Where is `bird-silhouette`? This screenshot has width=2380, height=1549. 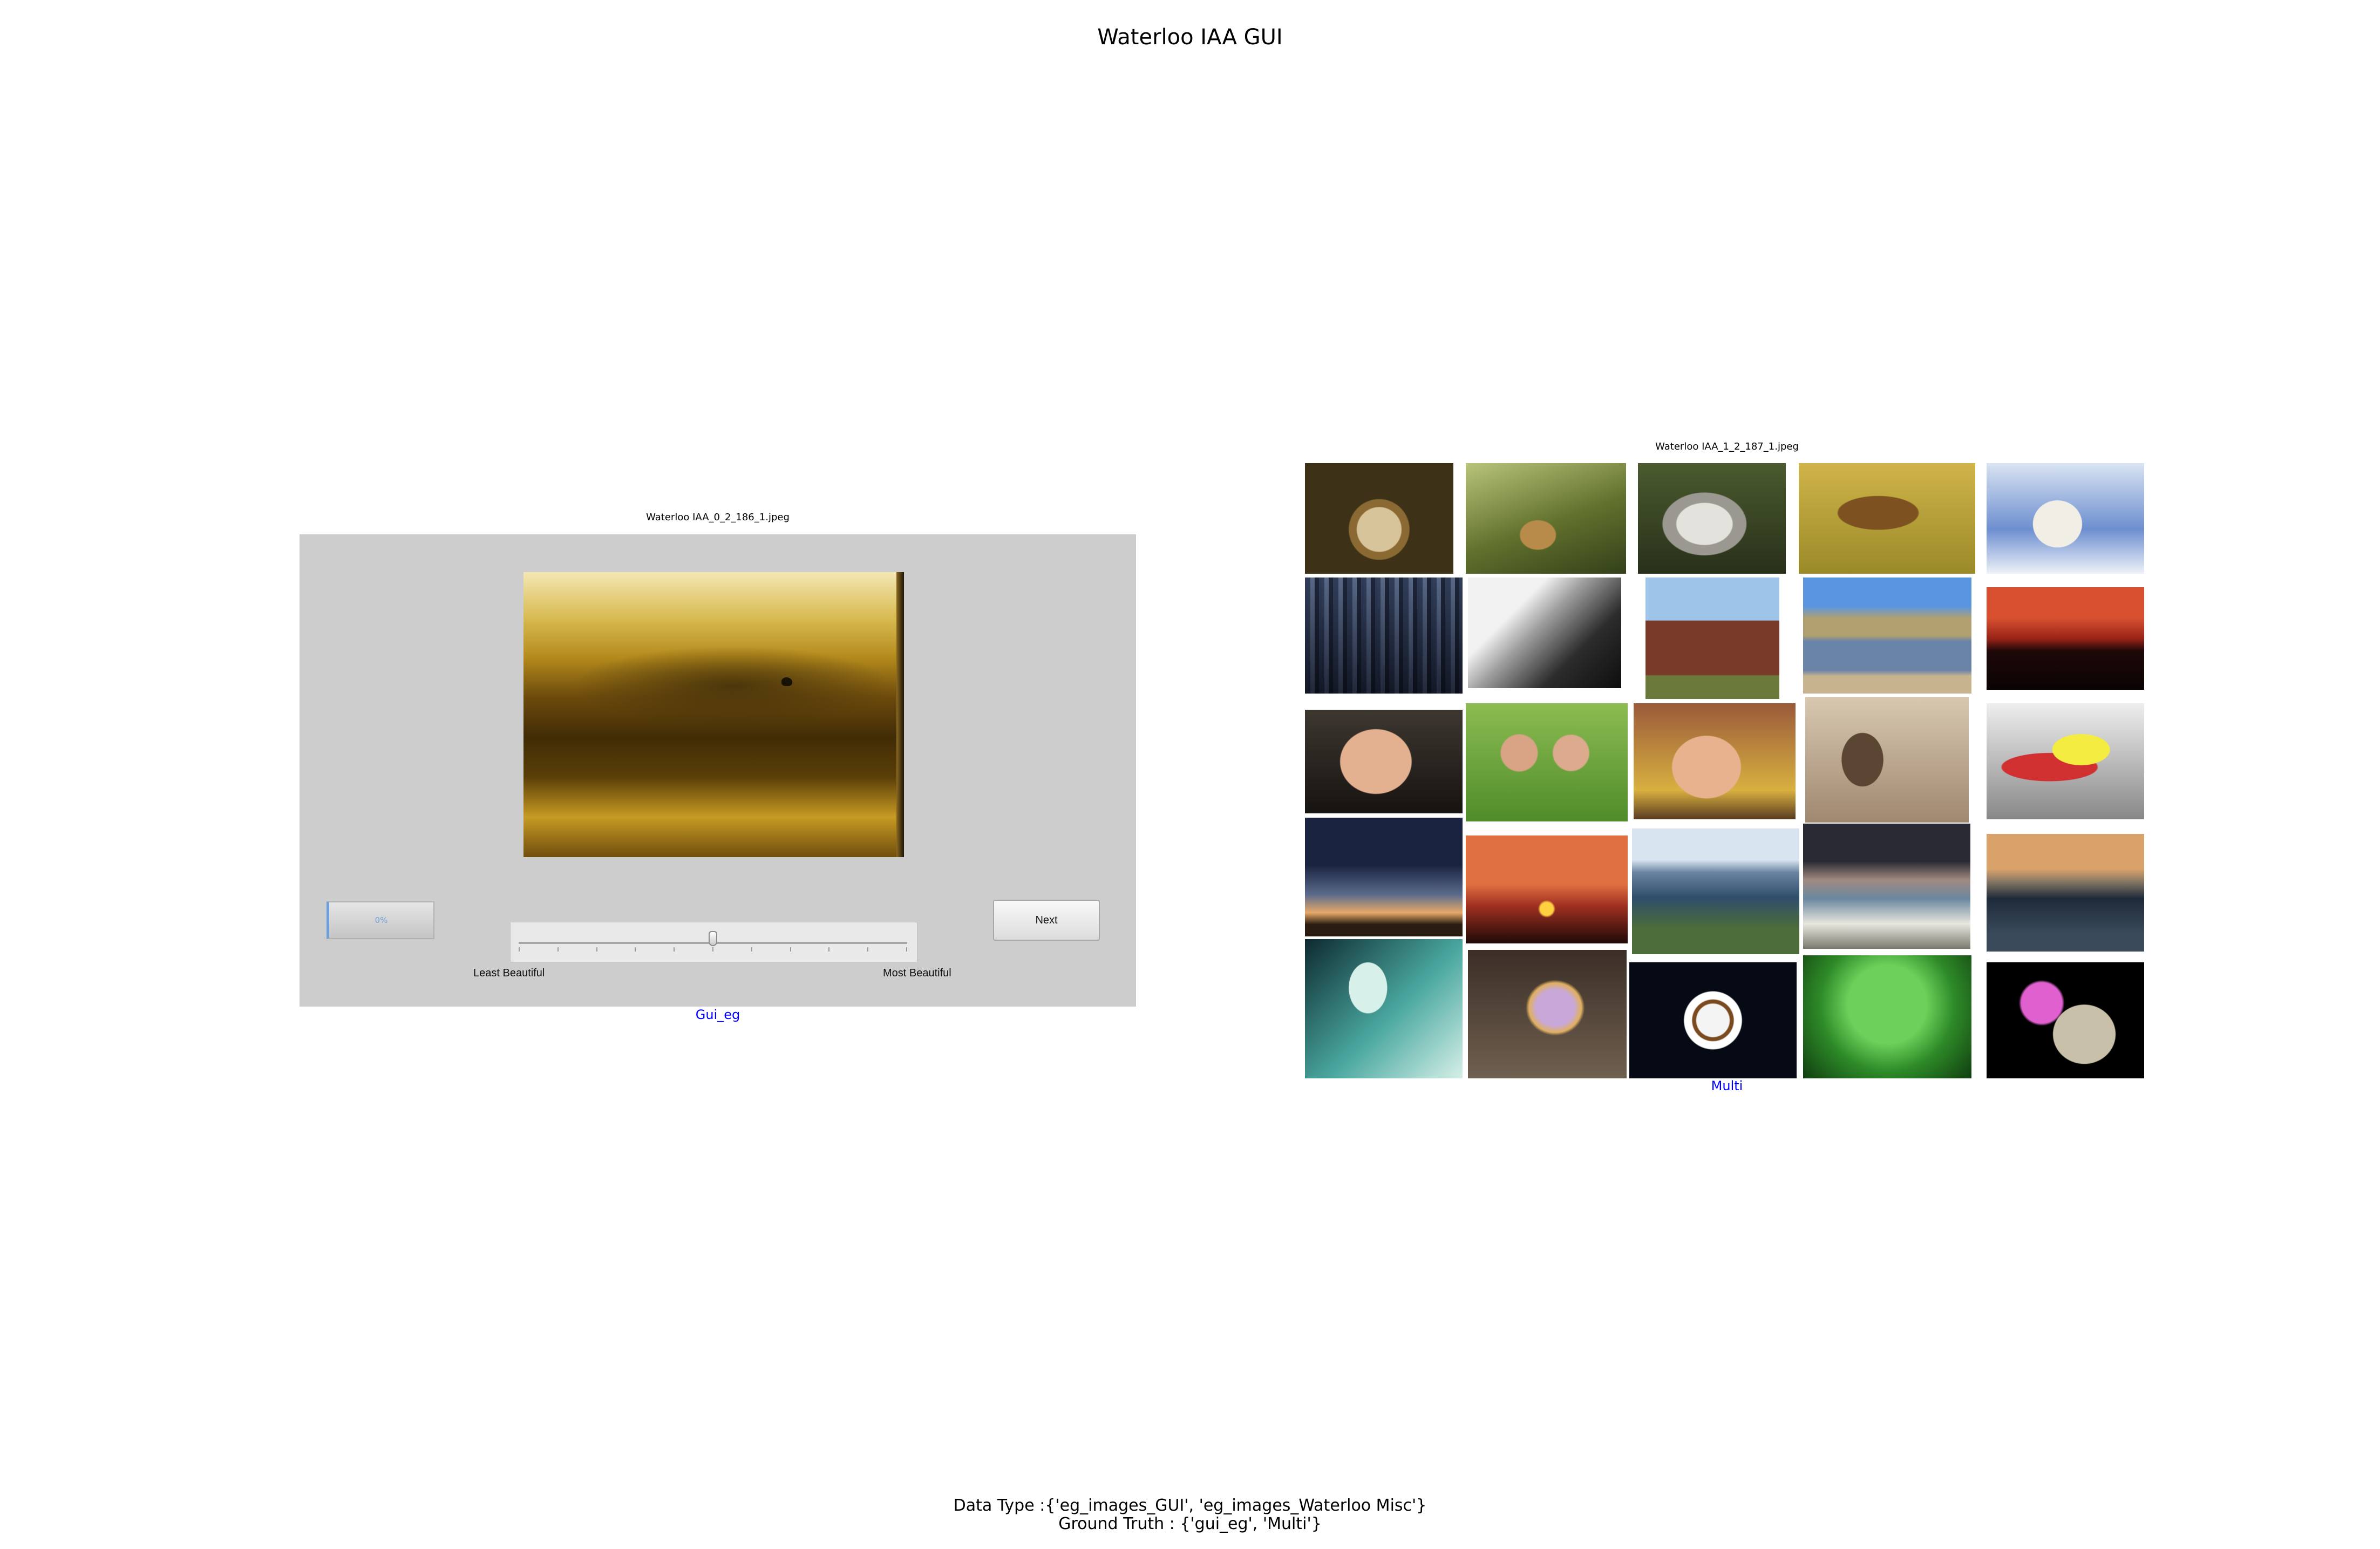 bird-silhouette is located at coordinates (786, 682).